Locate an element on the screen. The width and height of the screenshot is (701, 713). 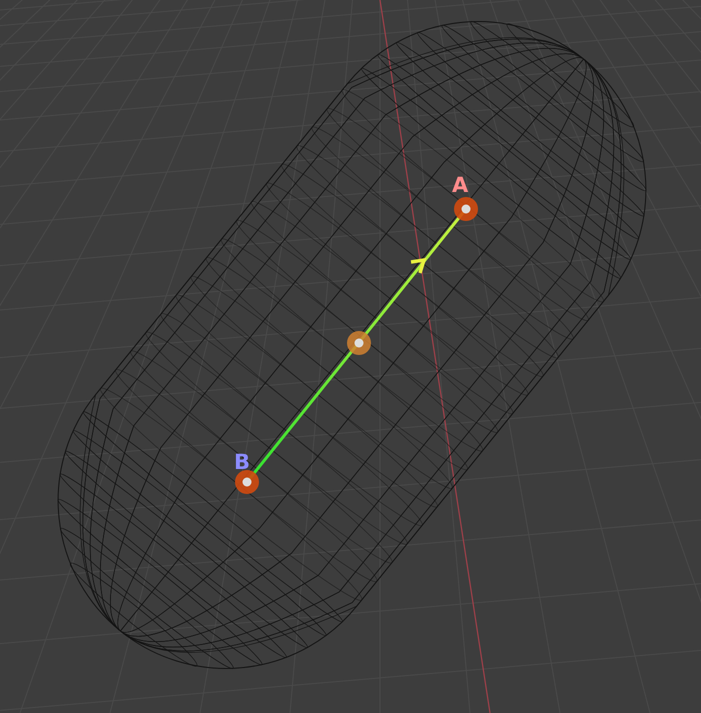
midpoint-handle is located at coordinates (359, 343).